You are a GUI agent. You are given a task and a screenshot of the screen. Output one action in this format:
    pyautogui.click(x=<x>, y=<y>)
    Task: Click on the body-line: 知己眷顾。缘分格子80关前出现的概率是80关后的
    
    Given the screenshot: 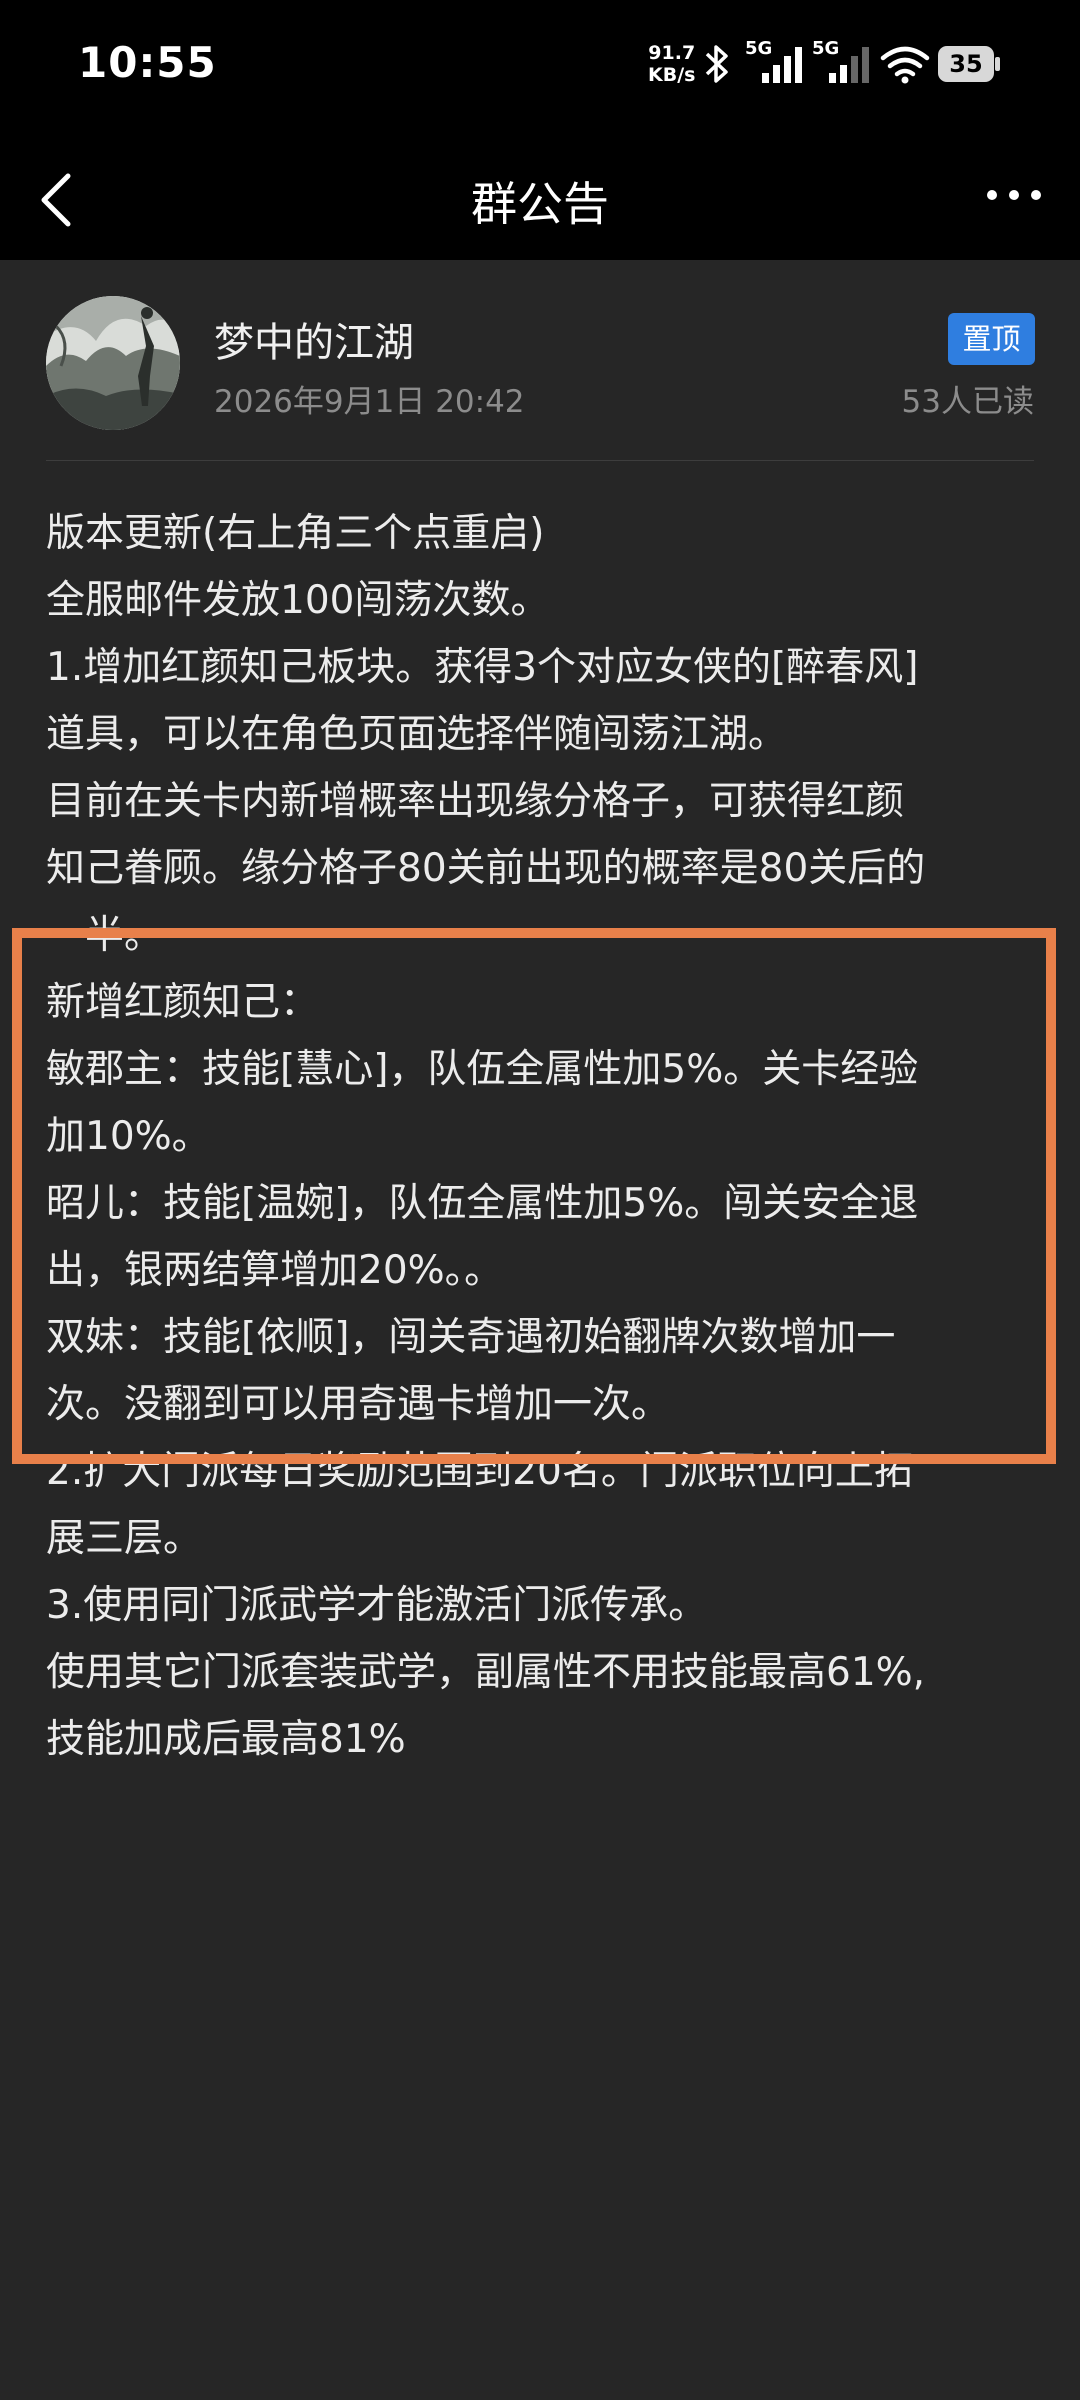 What is the action you would take?
    pyautogui.click(x=486, y=868)
    